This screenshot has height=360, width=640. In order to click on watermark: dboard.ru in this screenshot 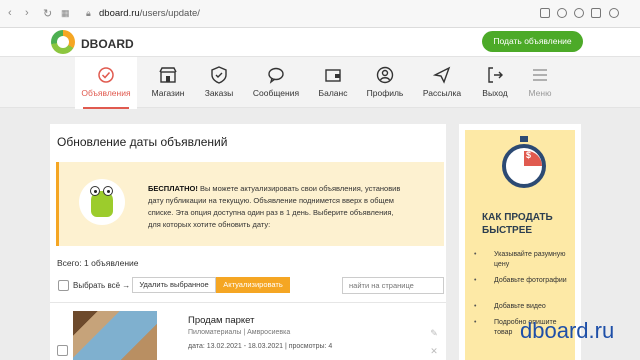, I will do `click(567, 330)`.